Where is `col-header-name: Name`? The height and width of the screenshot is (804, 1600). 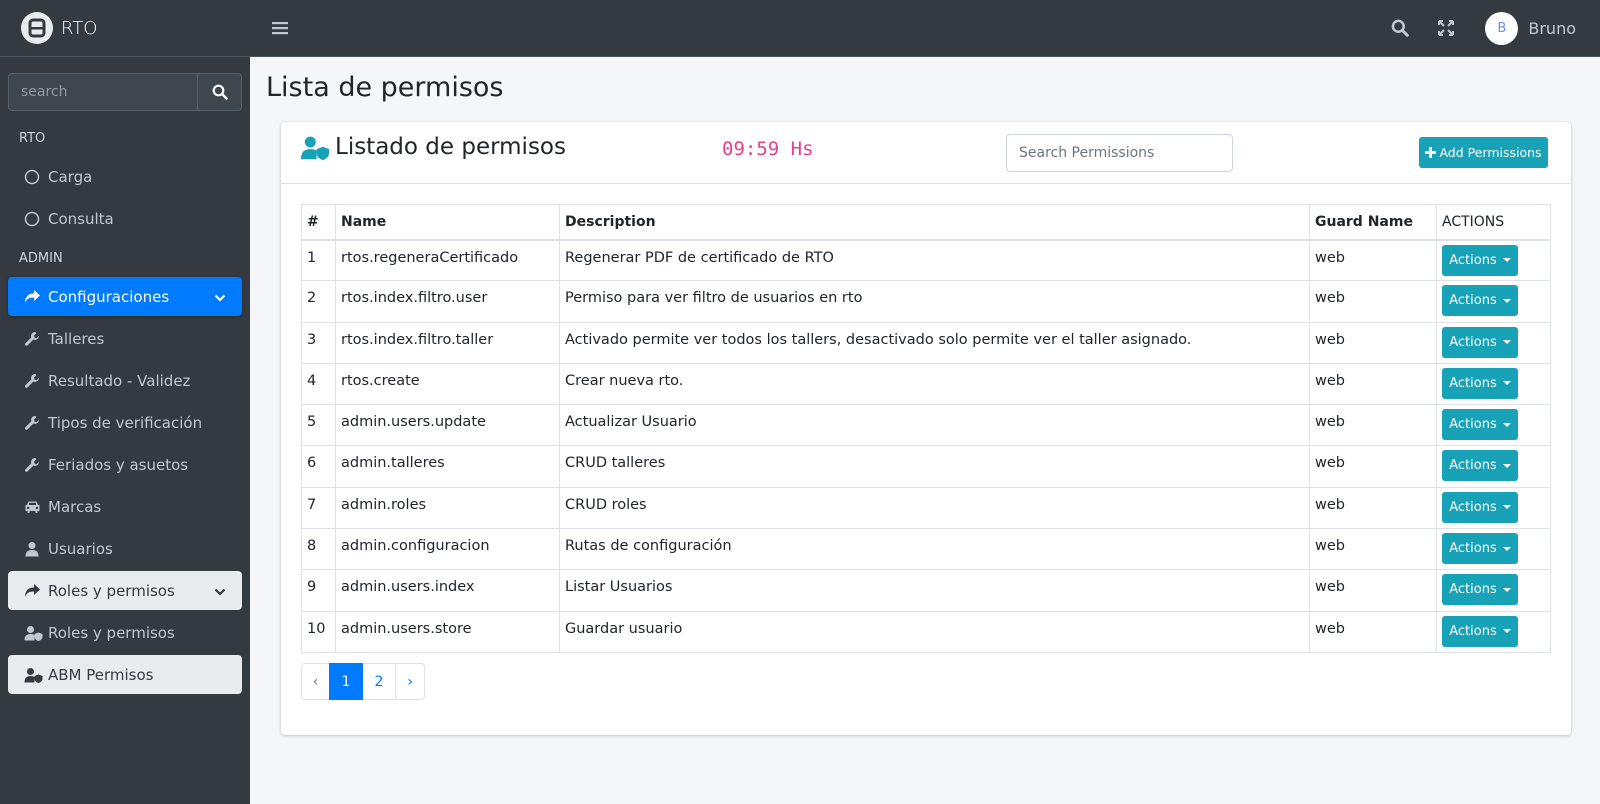 col-header-name: Name is located at coordinates (447, 222).